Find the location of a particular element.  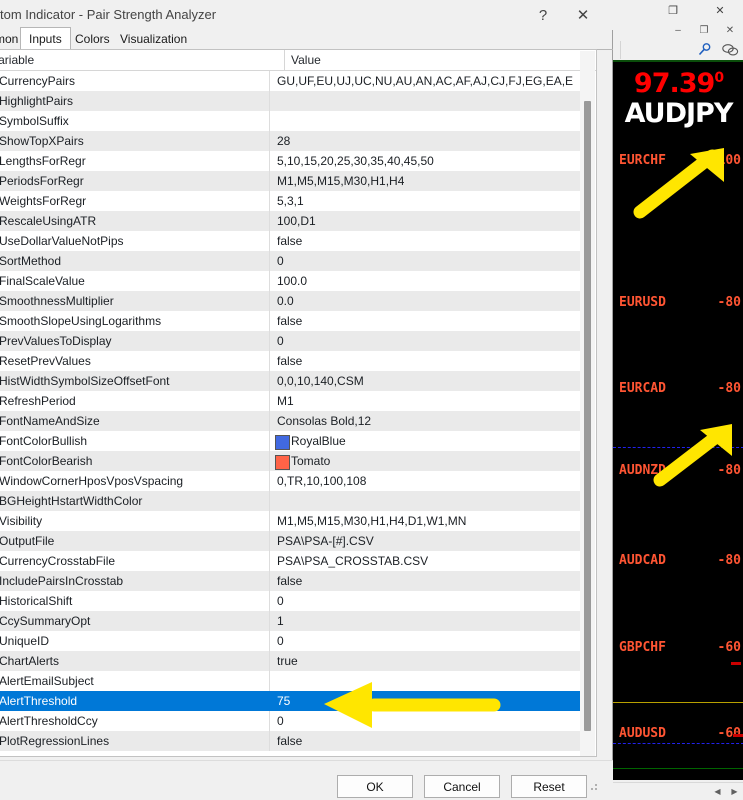

parameter-value: 0.0 is located at coordinates (285, 301).